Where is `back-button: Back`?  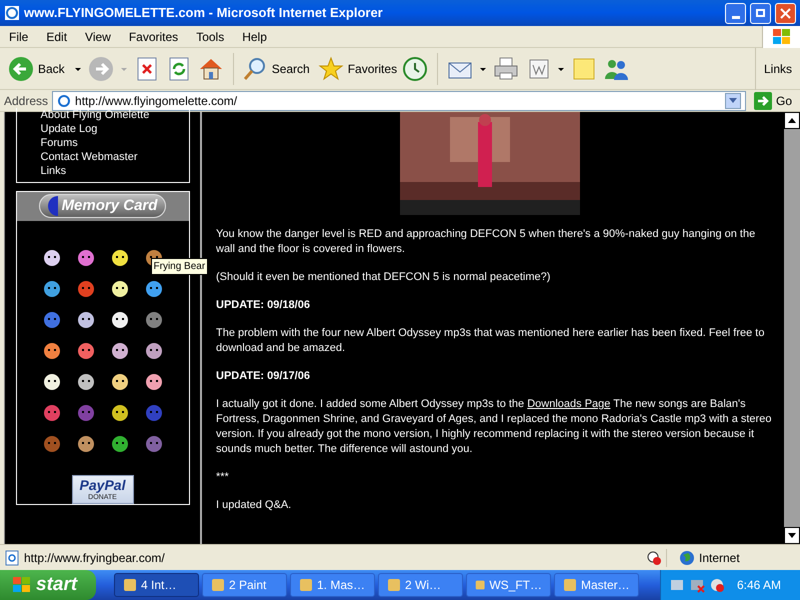 back-button: Back is located at coordinates (38, 69).